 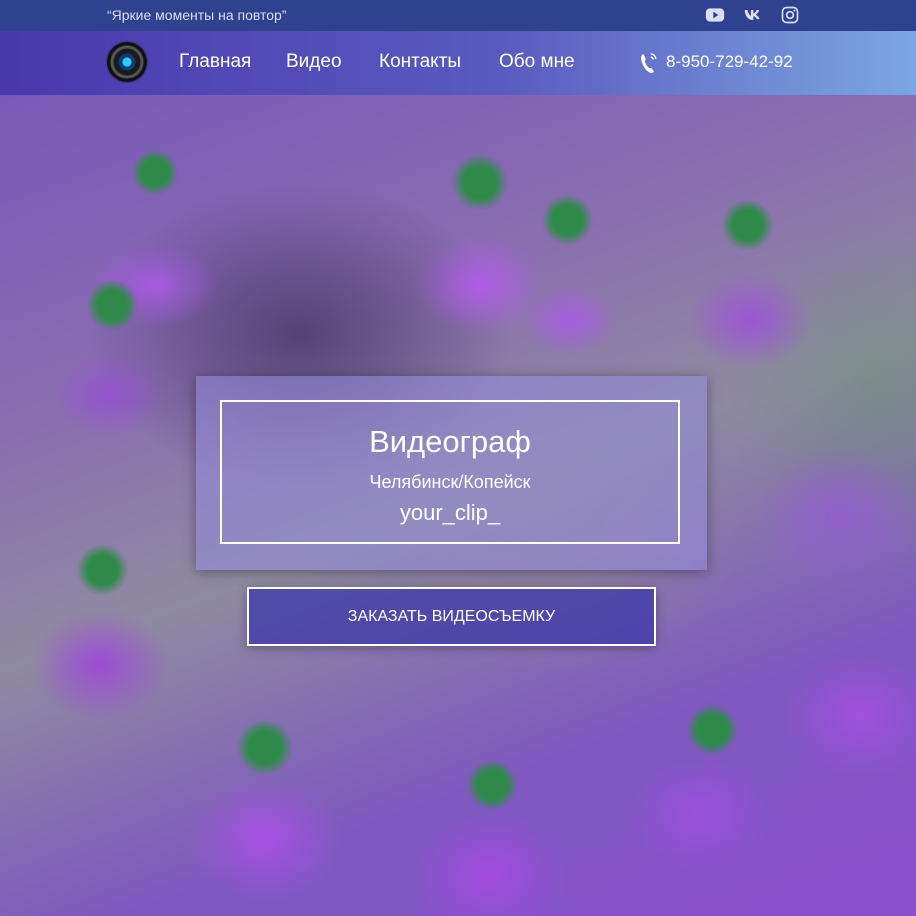 What do you see at coordinates (715, 15) in the screenshot?
I see `youtube-icon` at bounding box center [715, 15].